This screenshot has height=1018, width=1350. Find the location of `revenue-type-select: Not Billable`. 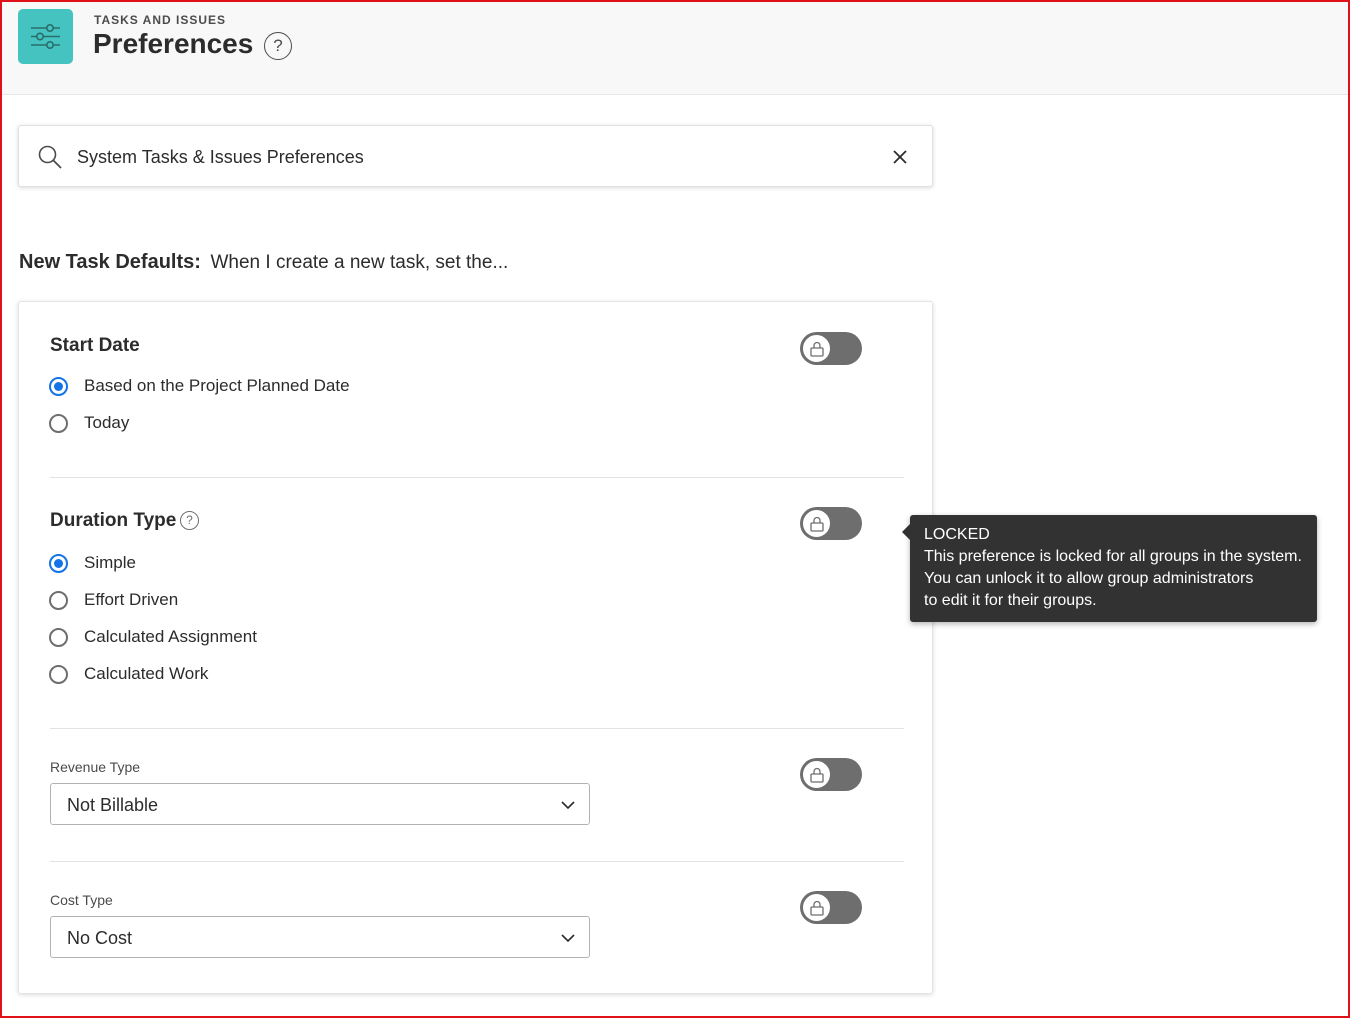

revenue-type-select: Not Billable is located at coordinates (320, 804).